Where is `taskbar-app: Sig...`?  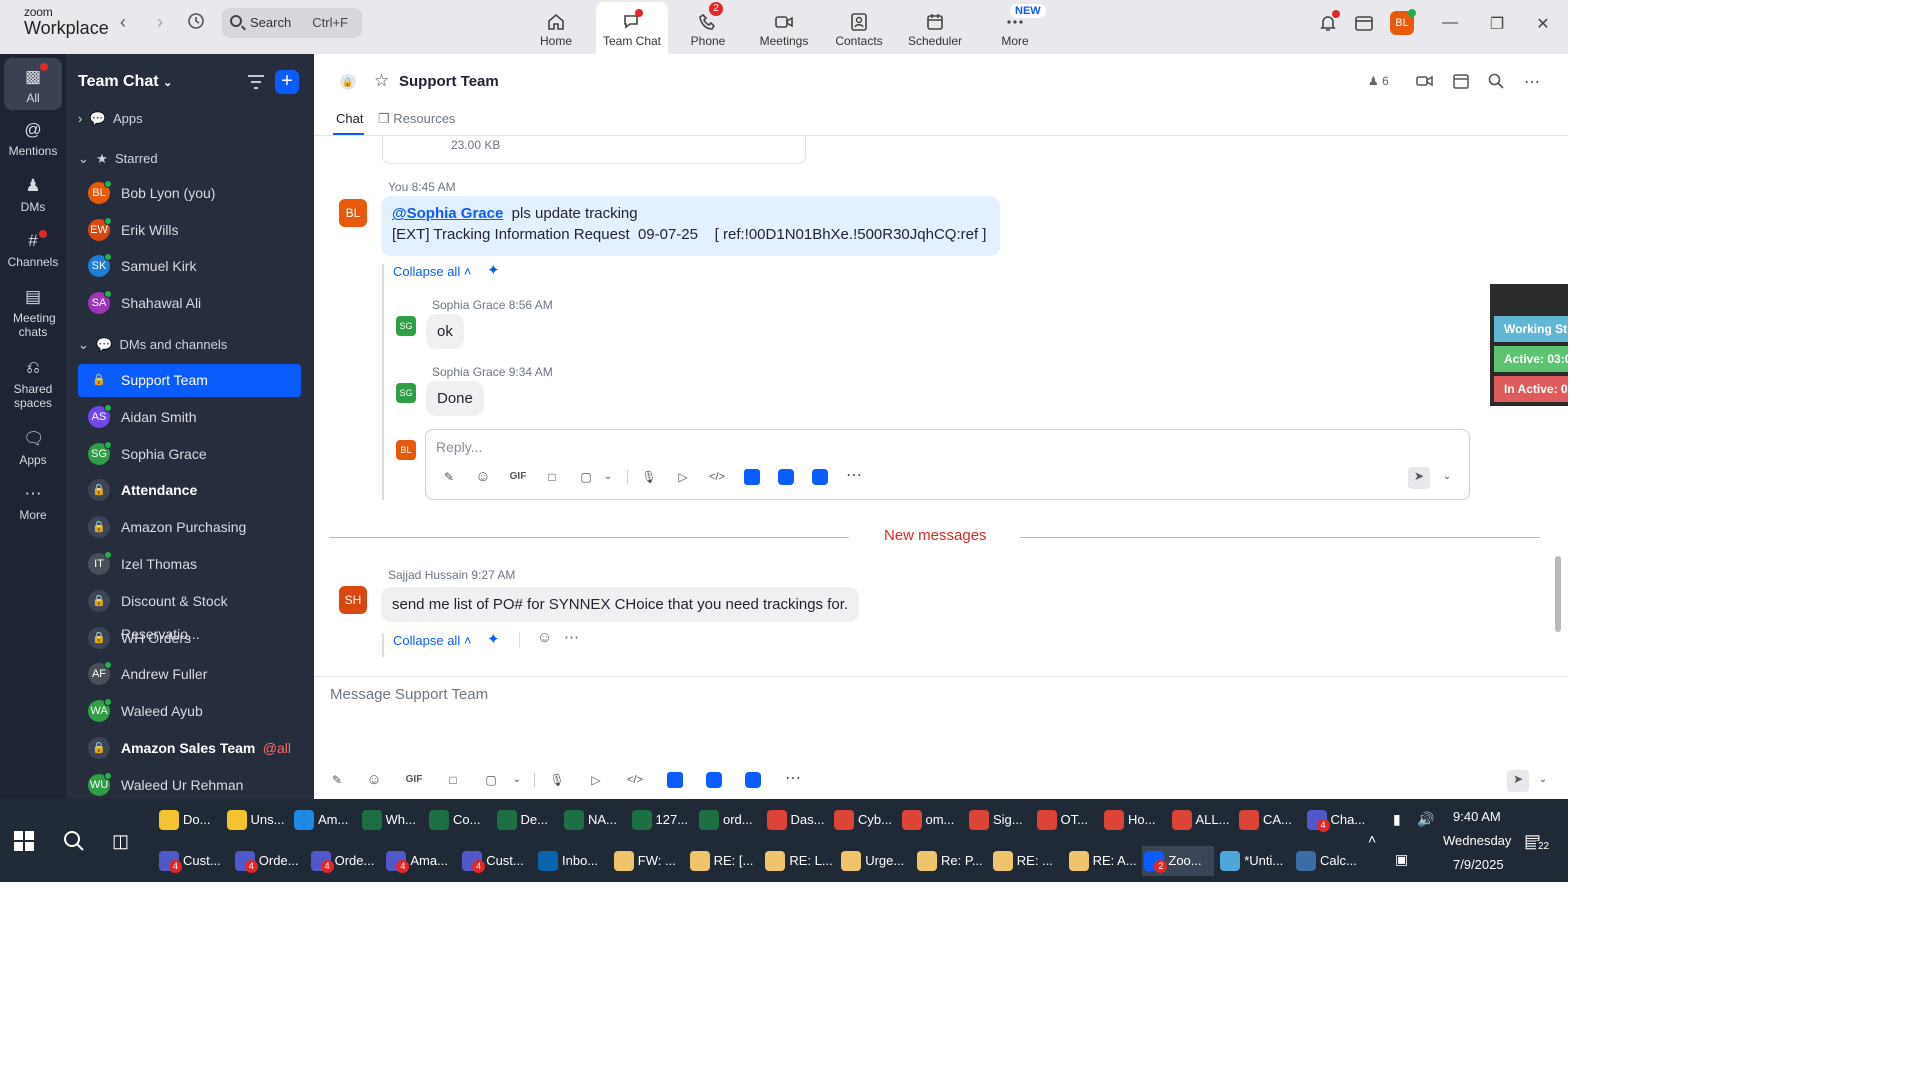
taskbar-app: Sig... is located at coordinates (999, 820).